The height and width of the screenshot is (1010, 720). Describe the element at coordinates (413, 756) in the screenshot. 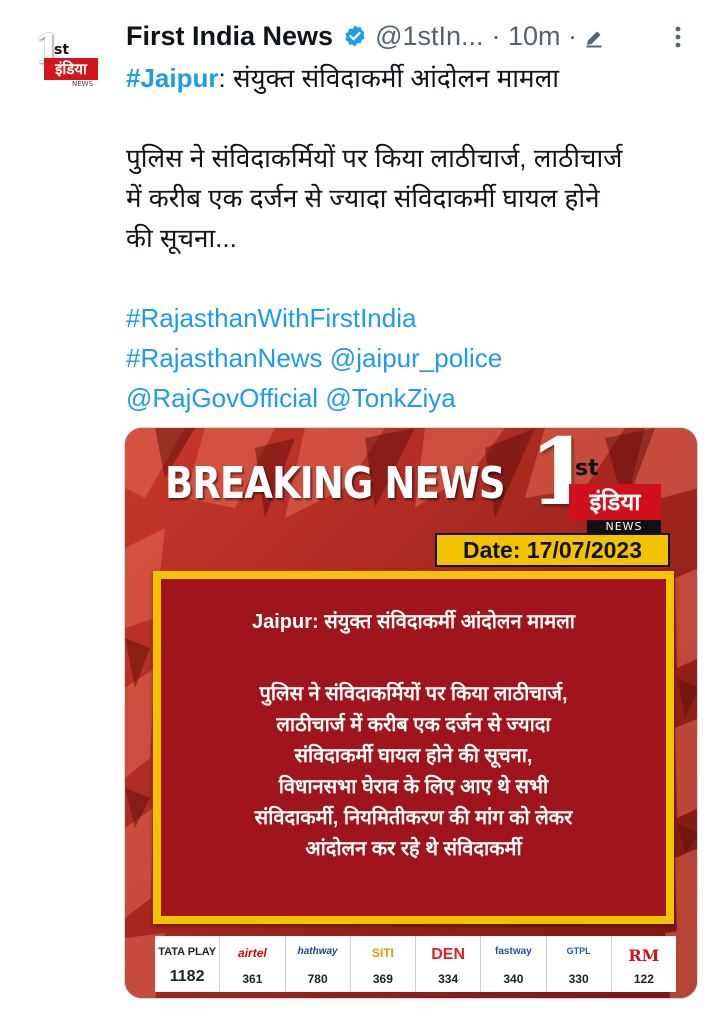

I see `panel-line: संविदाकर्मी घायल होने की सूचना,` at that location.